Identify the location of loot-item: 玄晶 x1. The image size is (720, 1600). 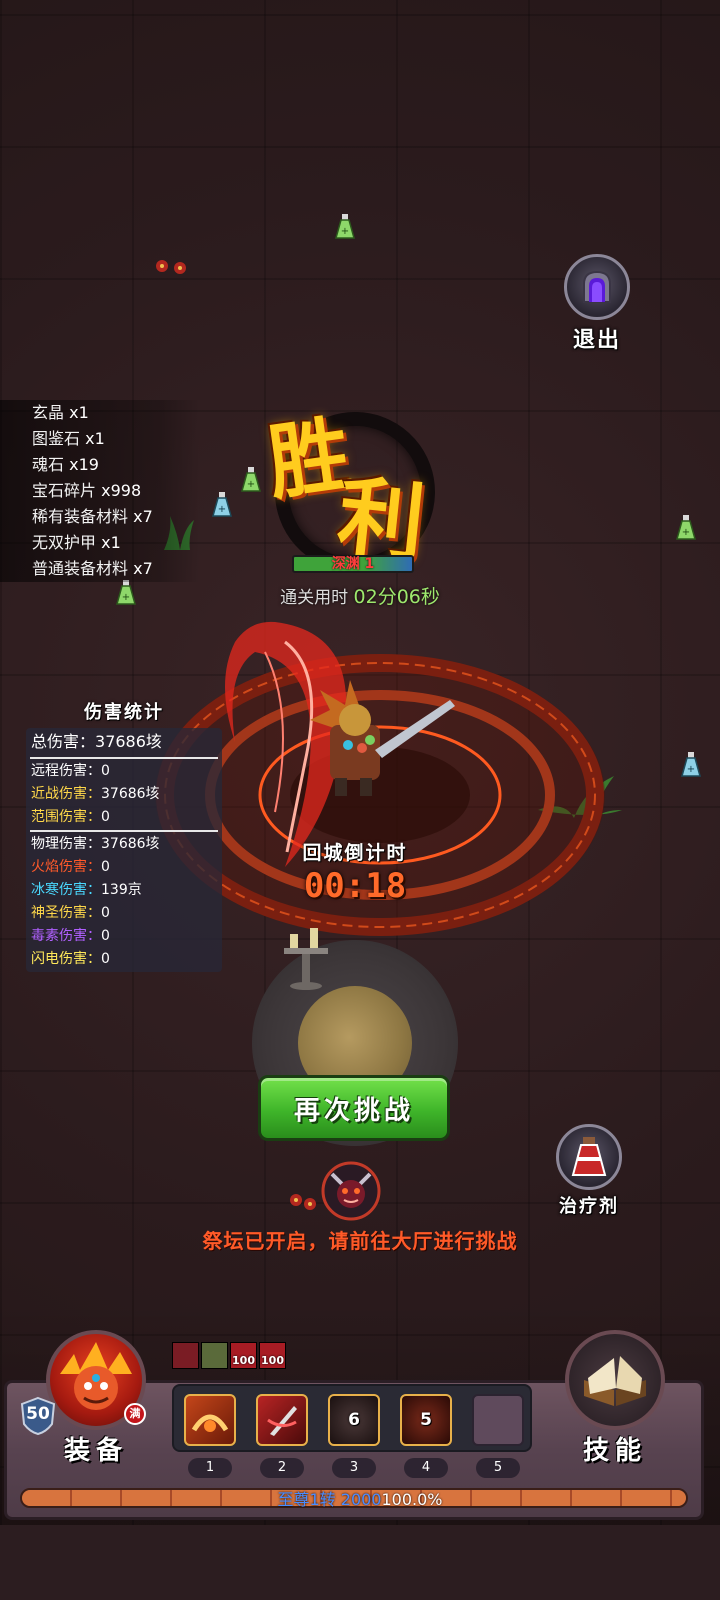
(100, 413).